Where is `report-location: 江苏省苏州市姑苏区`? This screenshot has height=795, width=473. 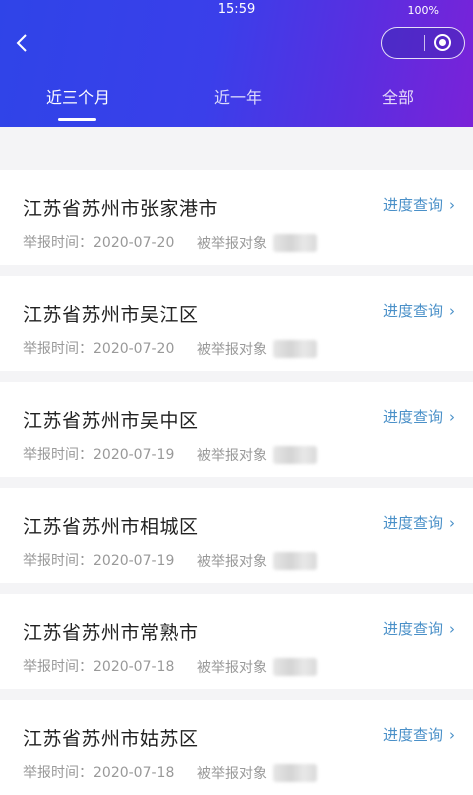
report-location: 江苏省苏州市姑苏区 is located at coordinates (111, 739).